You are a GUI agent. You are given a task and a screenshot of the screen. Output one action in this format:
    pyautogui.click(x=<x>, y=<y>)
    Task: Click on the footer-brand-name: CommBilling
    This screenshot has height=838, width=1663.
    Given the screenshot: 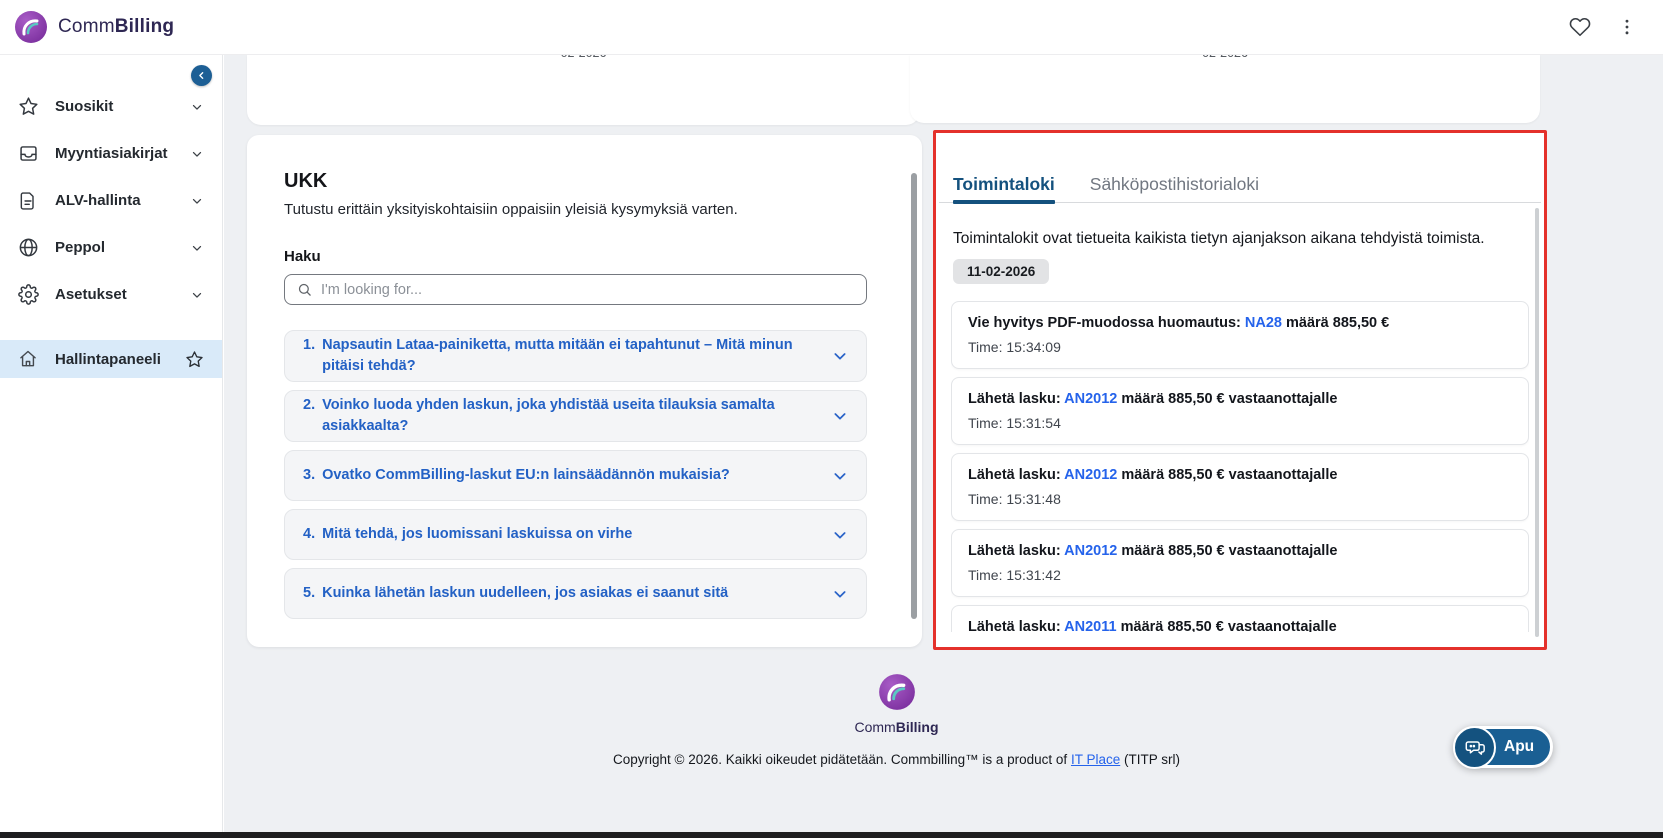 What is the action you would take?
    pyautogui.click(x=896, y=727)
    